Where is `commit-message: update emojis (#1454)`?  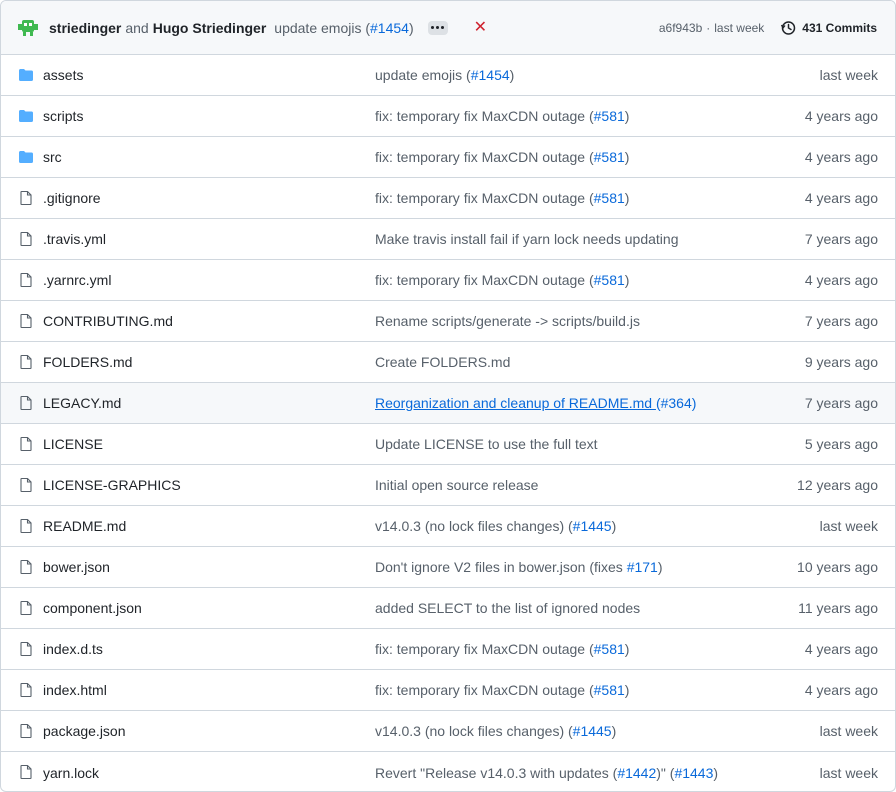
commit-message: update emojis (#1454) is located at coordinates (343, 28).